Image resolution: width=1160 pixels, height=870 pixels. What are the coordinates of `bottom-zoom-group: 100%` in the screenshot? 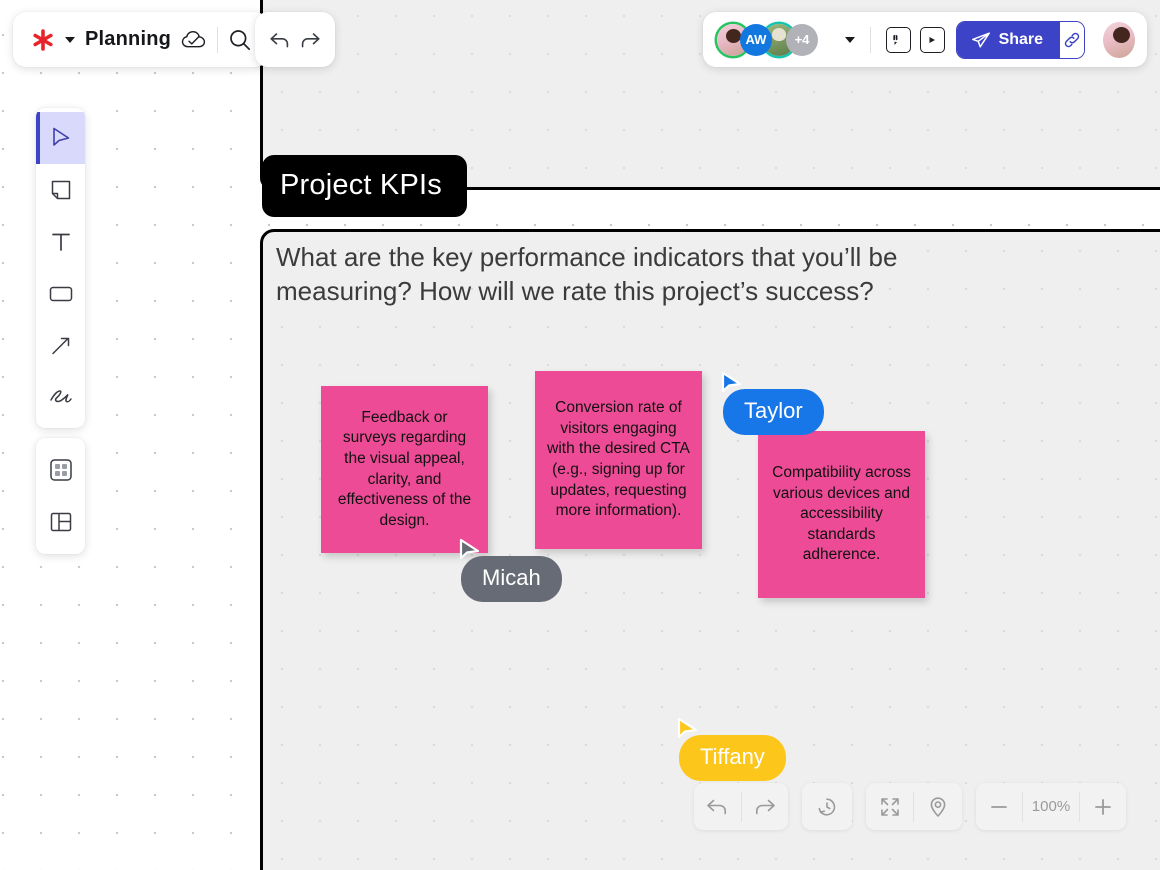 It's located at (1051, 806).